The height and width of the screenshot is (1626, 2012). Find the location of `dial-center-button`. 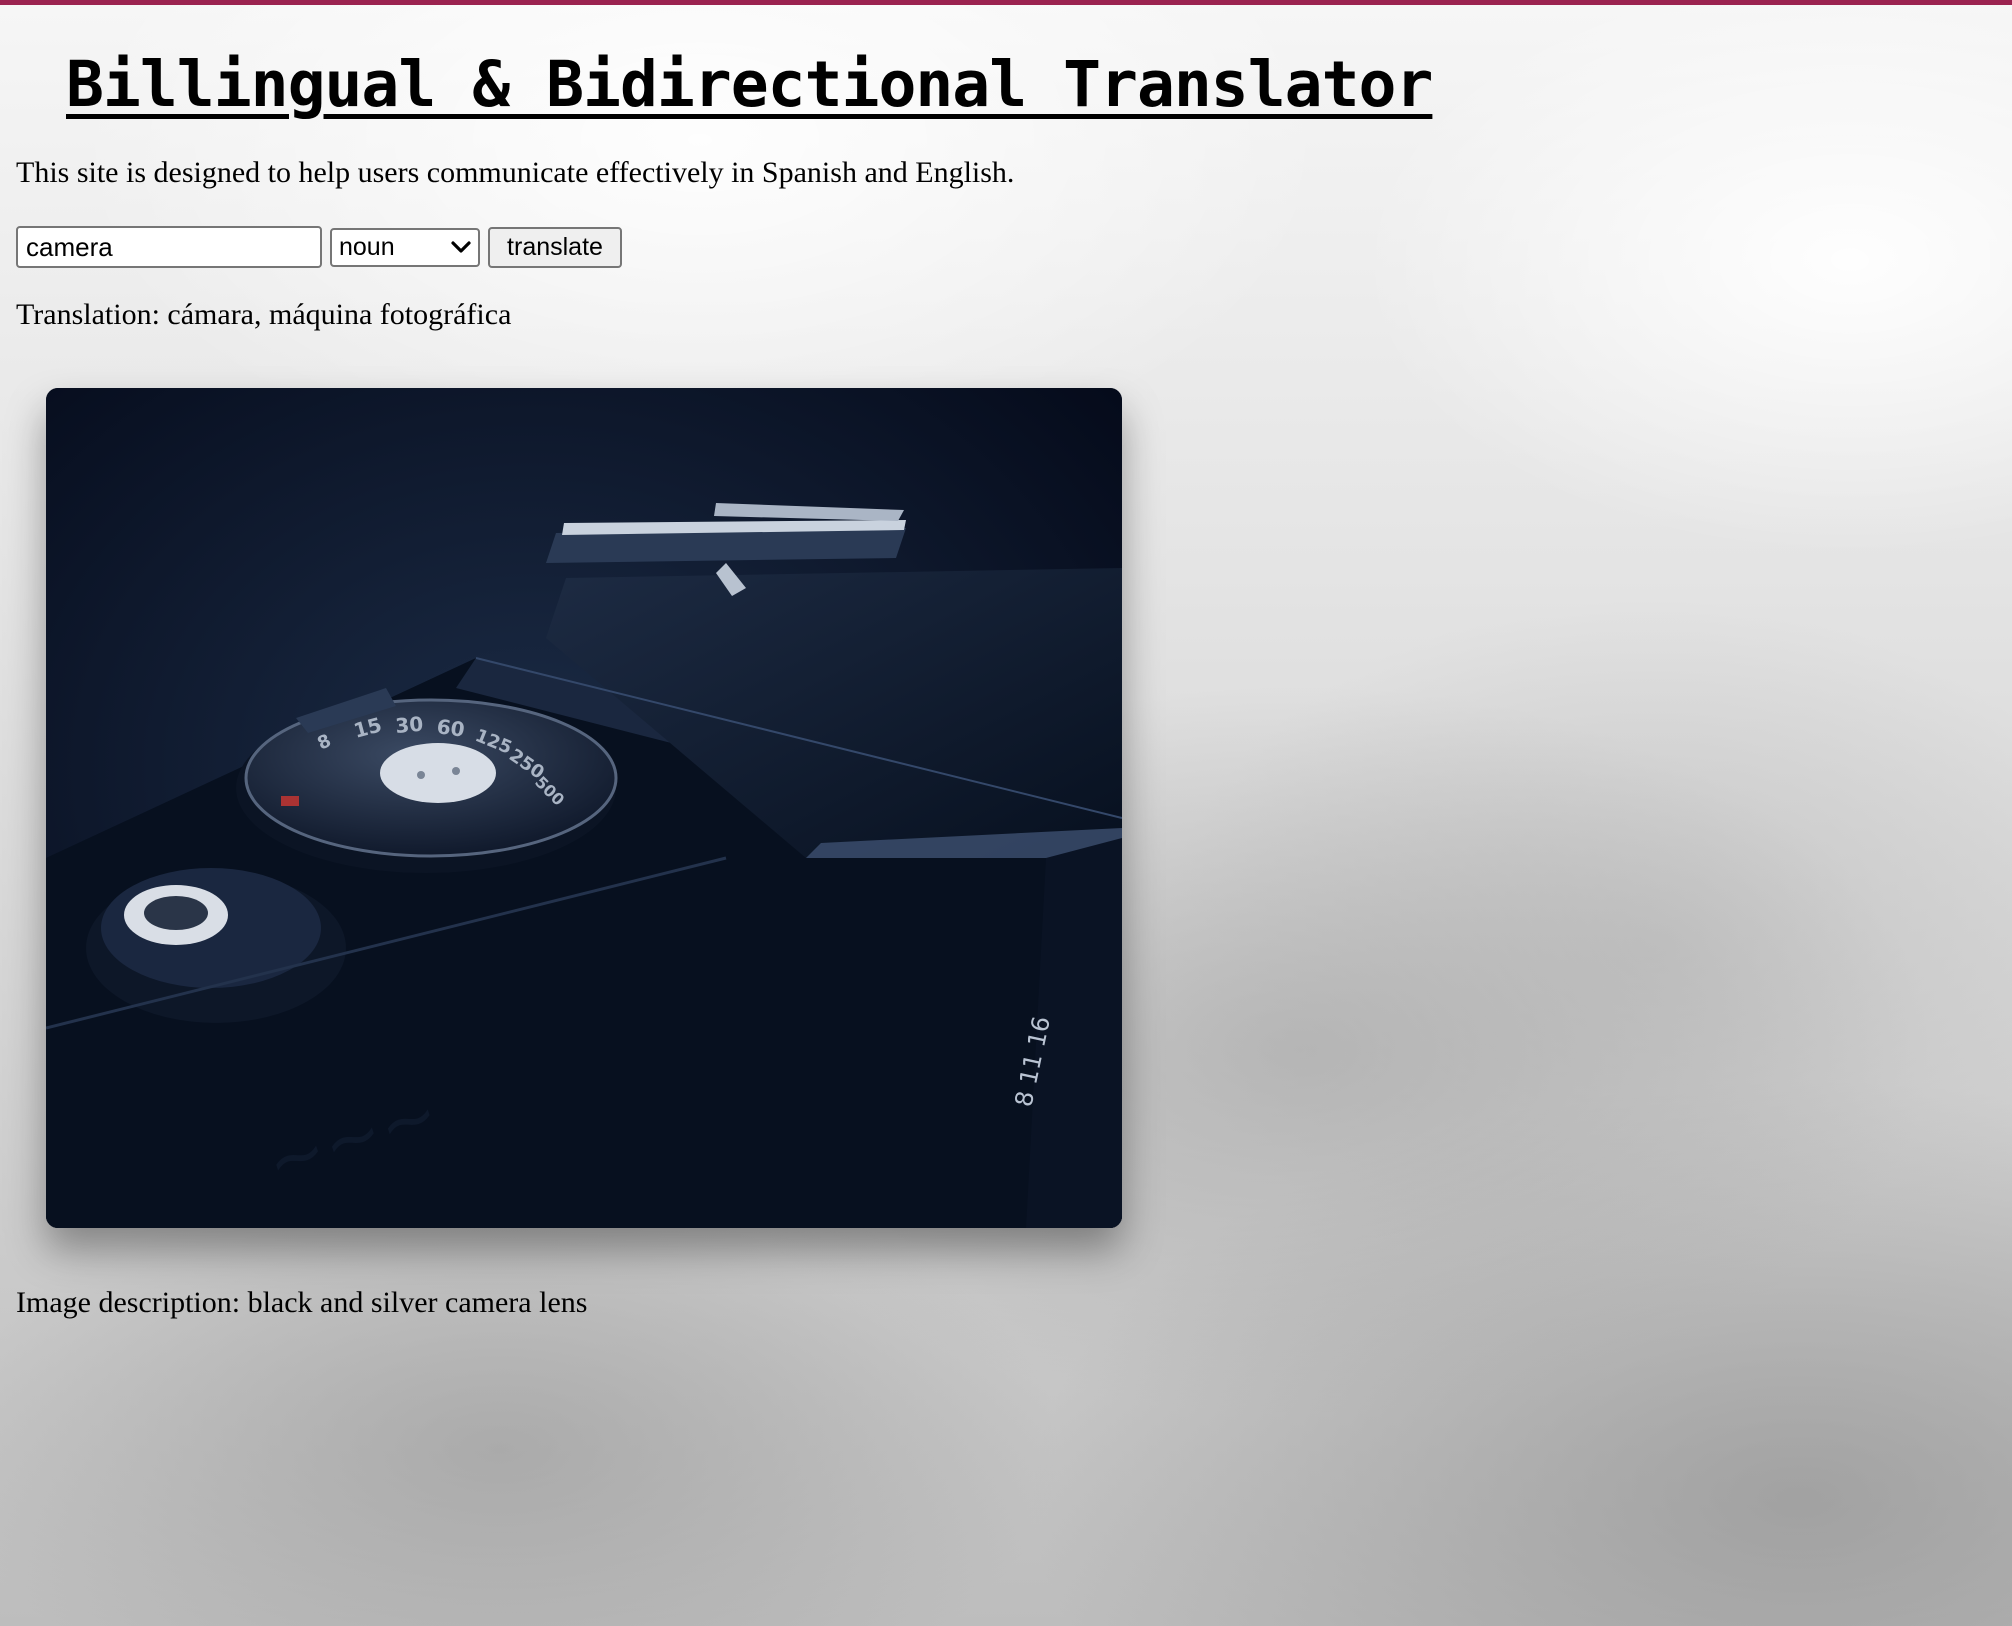

dial-center-button is located at coordinates (438, 773).